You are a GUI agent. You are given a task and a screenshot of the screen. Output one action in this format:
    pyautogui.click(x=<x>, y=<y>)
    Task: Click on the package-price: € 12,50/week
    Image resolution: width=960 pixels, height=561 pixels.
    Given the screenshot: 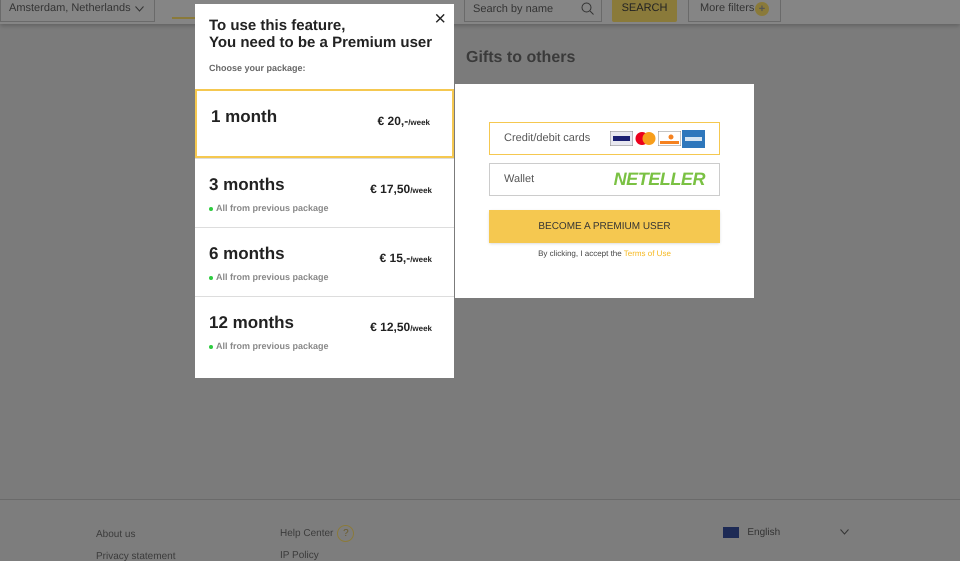 What is the action you would take?
    pyautogui.click(x=401, y=327)
    